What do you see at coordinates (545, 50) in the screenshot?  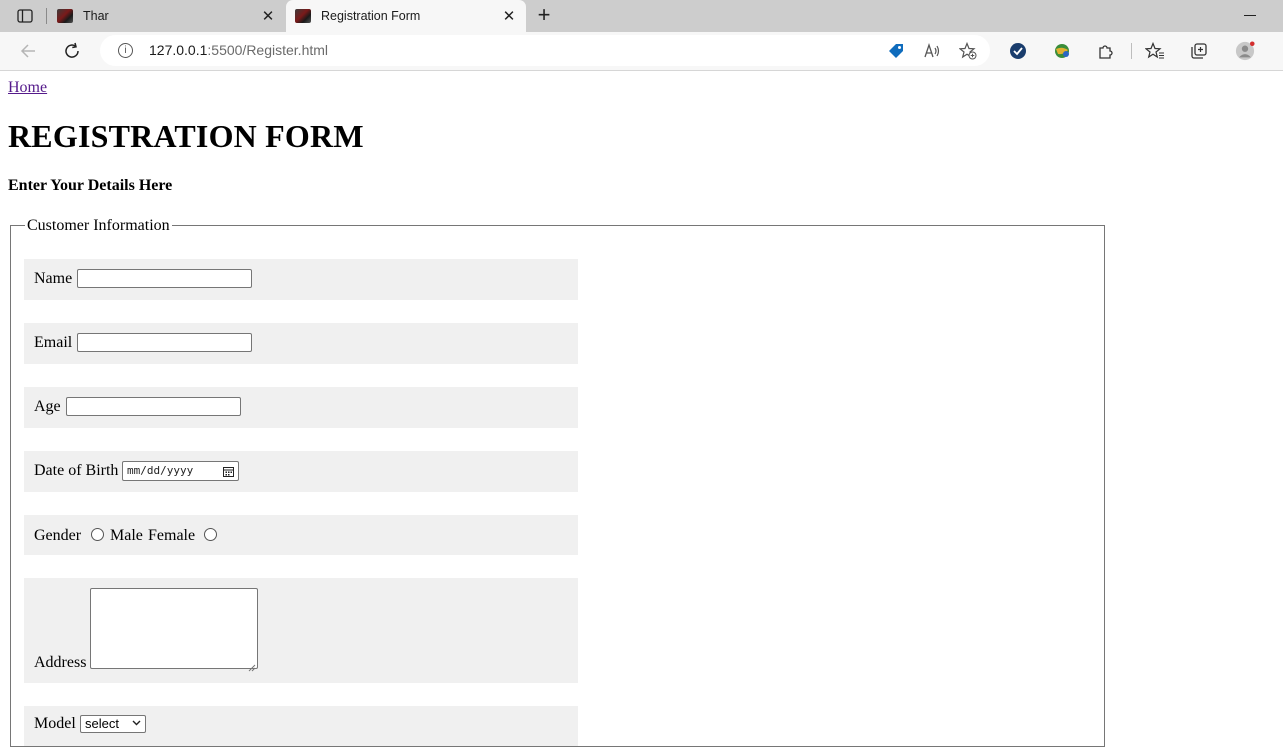 I see `address-bar: i 127.0.0.1:5500/Register.html` at bounding box center [545, 50].